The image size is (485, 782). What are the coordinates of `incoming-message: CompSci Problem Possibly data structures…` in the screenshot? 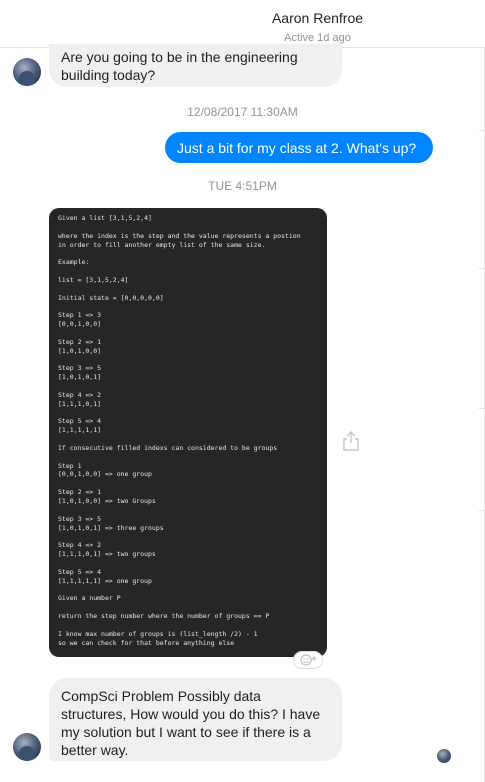 It's located at (195, 719).